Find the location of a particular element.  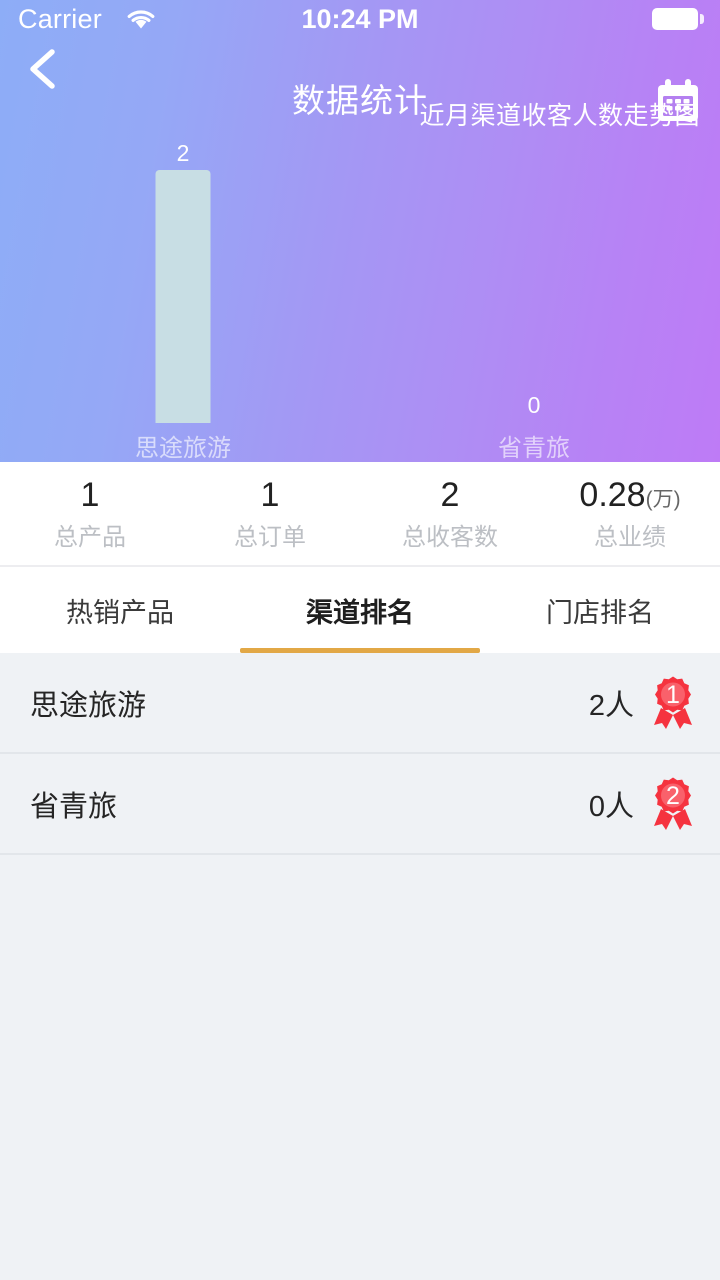

rank-number: 2 is located at coordinates (673, 795).